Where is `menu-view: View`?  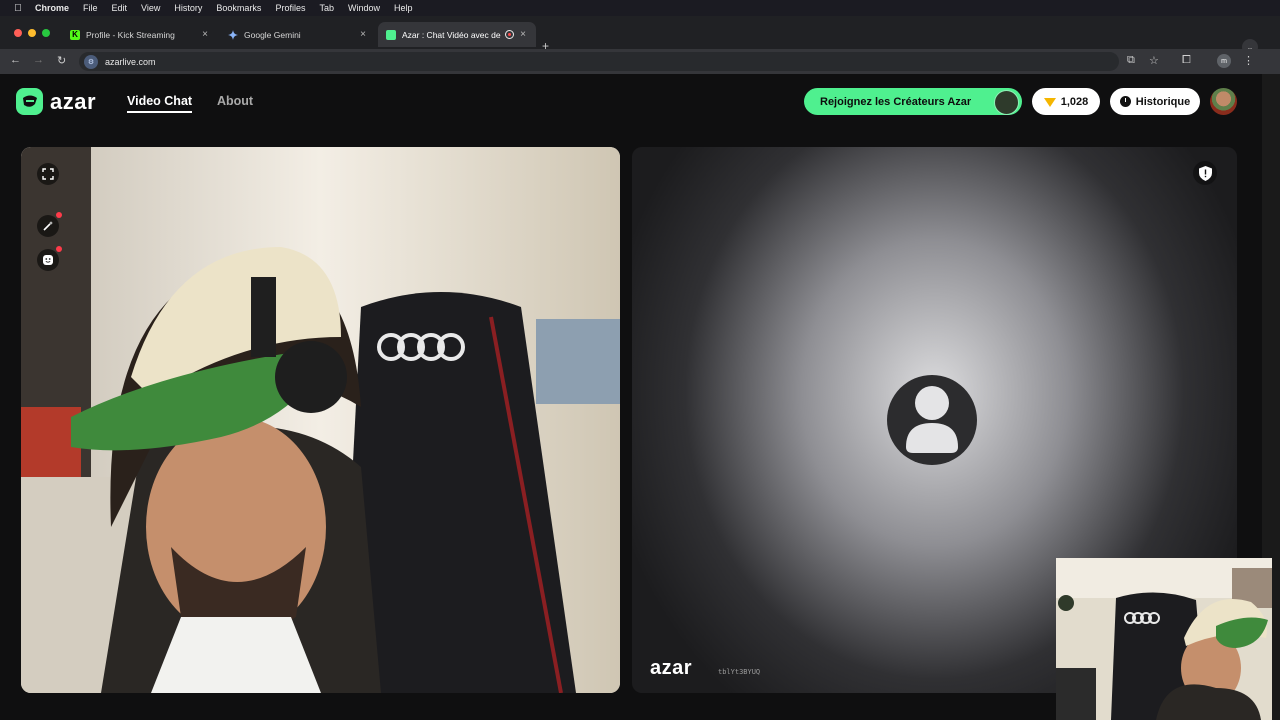
menu-view: View is located at coordinates (150, 8).